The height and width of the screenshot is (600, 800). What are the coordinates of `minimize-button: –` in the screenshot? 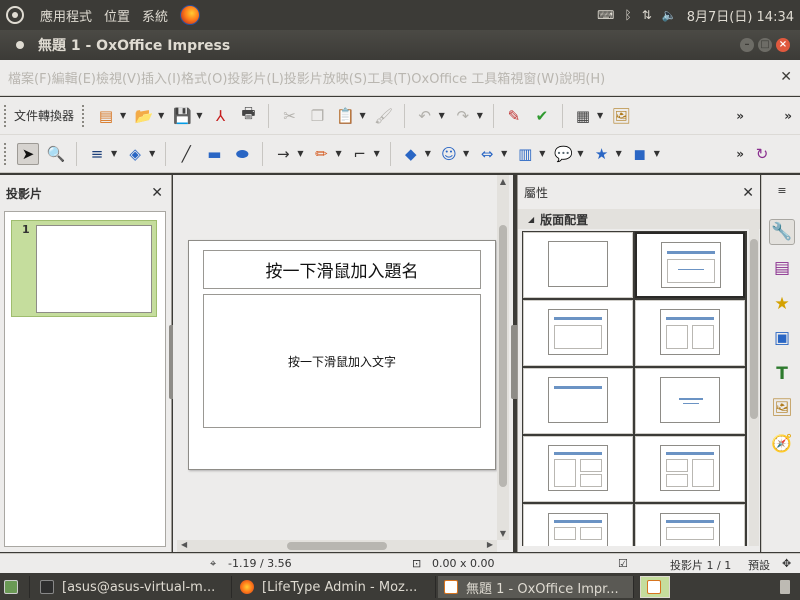 It's located at (747, 45).